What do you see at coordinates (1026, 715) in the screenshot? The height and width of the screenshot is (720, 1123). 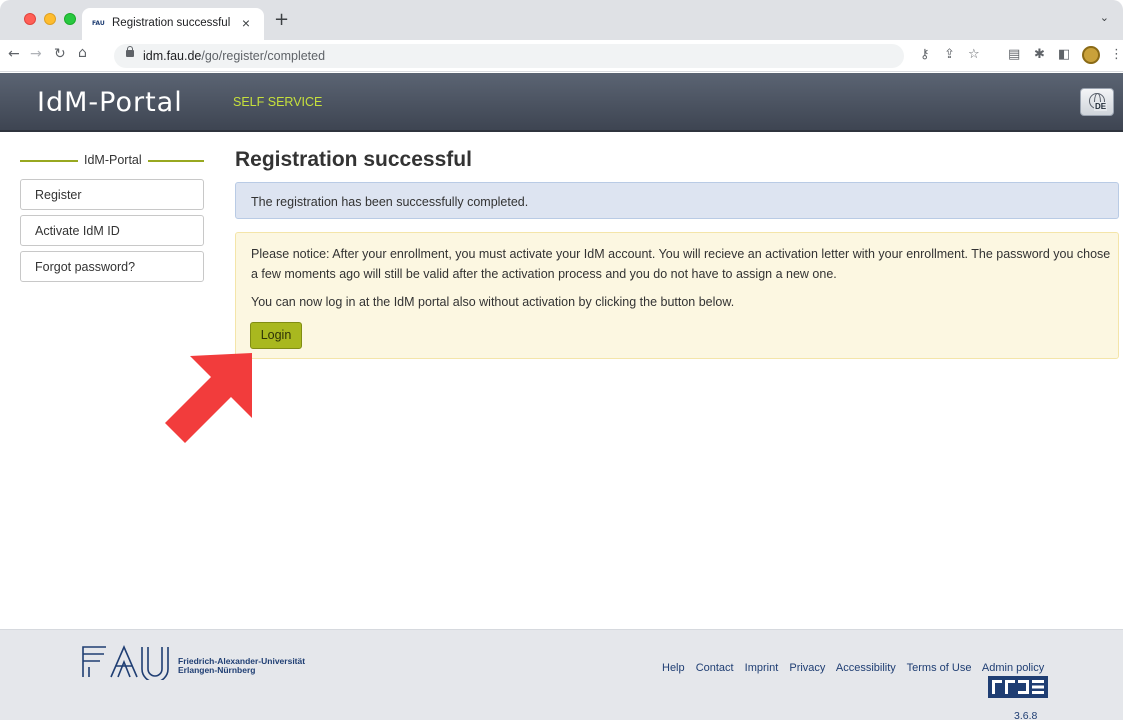 I see `version-number: 3.6.8` at bounding box center [1026, 715].